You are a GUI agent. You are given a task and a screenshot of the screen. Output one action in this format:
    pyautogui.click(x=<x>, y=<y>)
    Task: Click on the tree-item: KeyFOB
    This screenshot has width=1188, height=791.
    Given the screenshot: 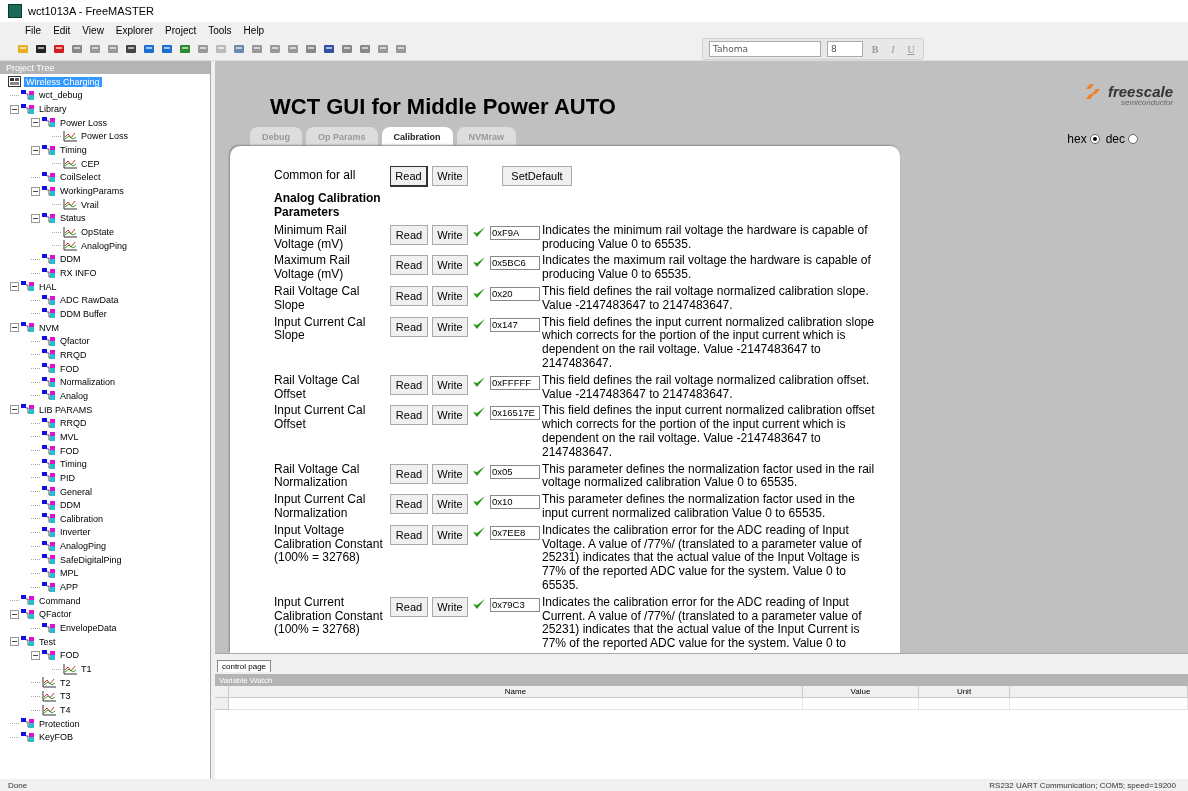 What is the action you would take?
    pyautogui.click(x=56, y=737)
    